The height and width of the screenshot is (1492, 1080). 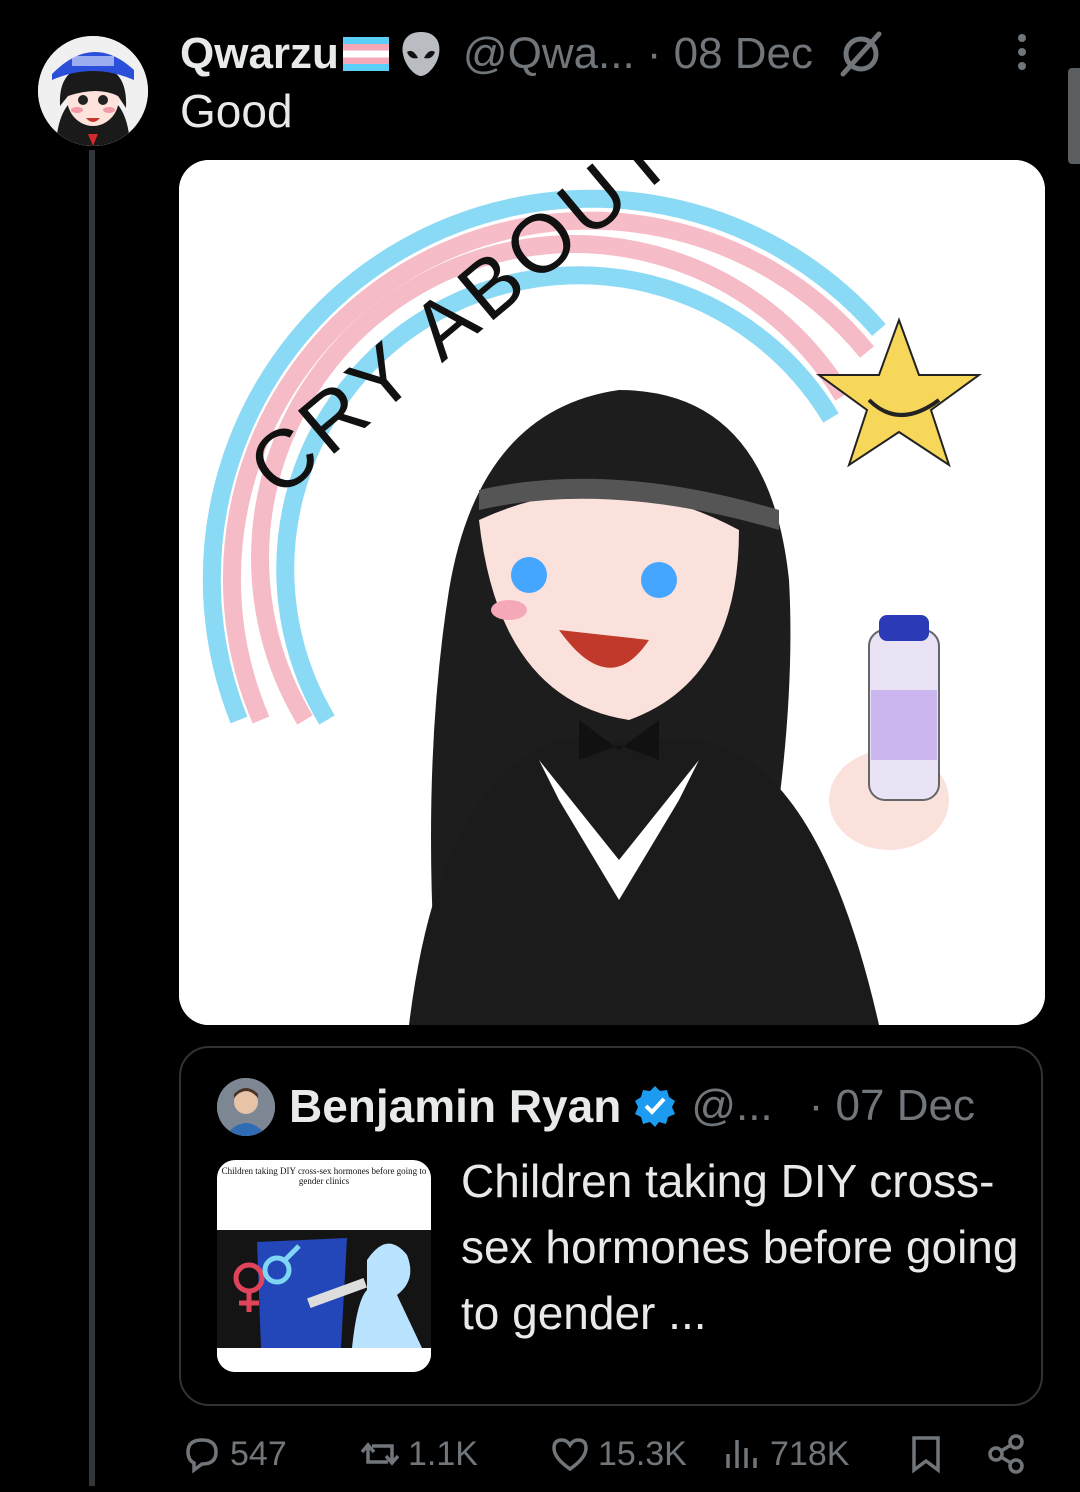 What do you see at coordinates (236, 111) in the screenshot?
I see `tweet-text: Good` at bounding box center [236, 111].